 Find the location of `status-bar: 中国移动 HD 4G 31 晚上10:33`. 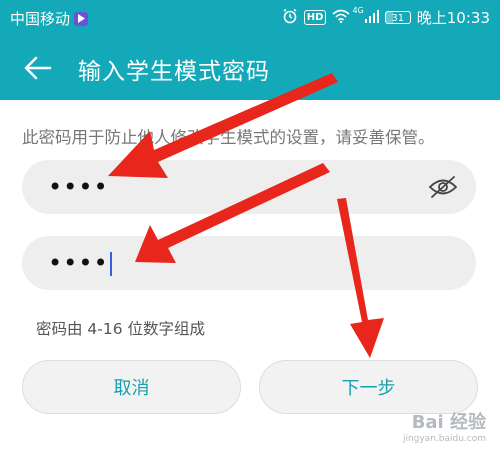

status-bar: 中国移动 HD 4G 31 晚上10:33 is located at coordinates (250, 18).